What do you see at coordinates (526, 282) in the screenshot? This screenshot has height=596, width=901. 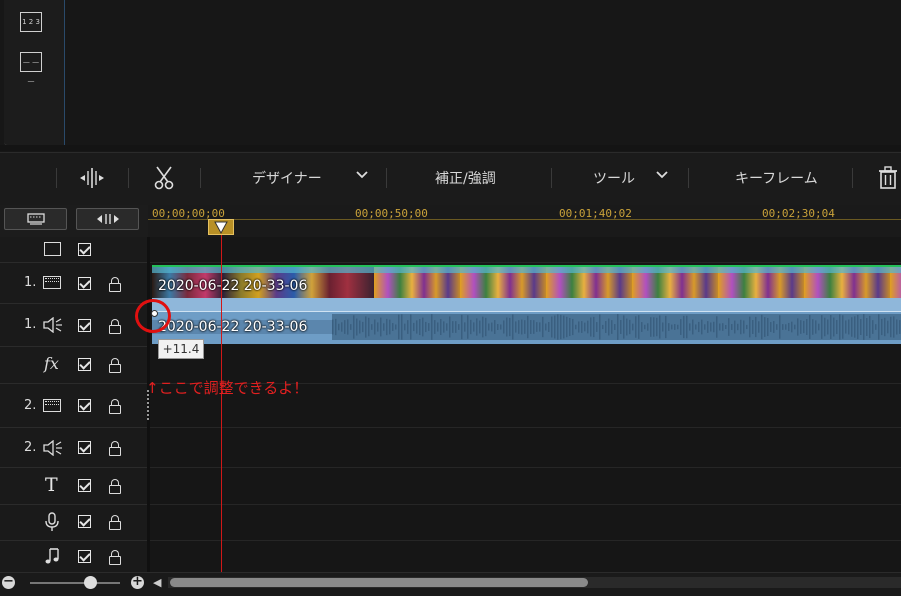 I see `video-clip: 2020-06-22 20-33-06` at bounding box center [526, 282].